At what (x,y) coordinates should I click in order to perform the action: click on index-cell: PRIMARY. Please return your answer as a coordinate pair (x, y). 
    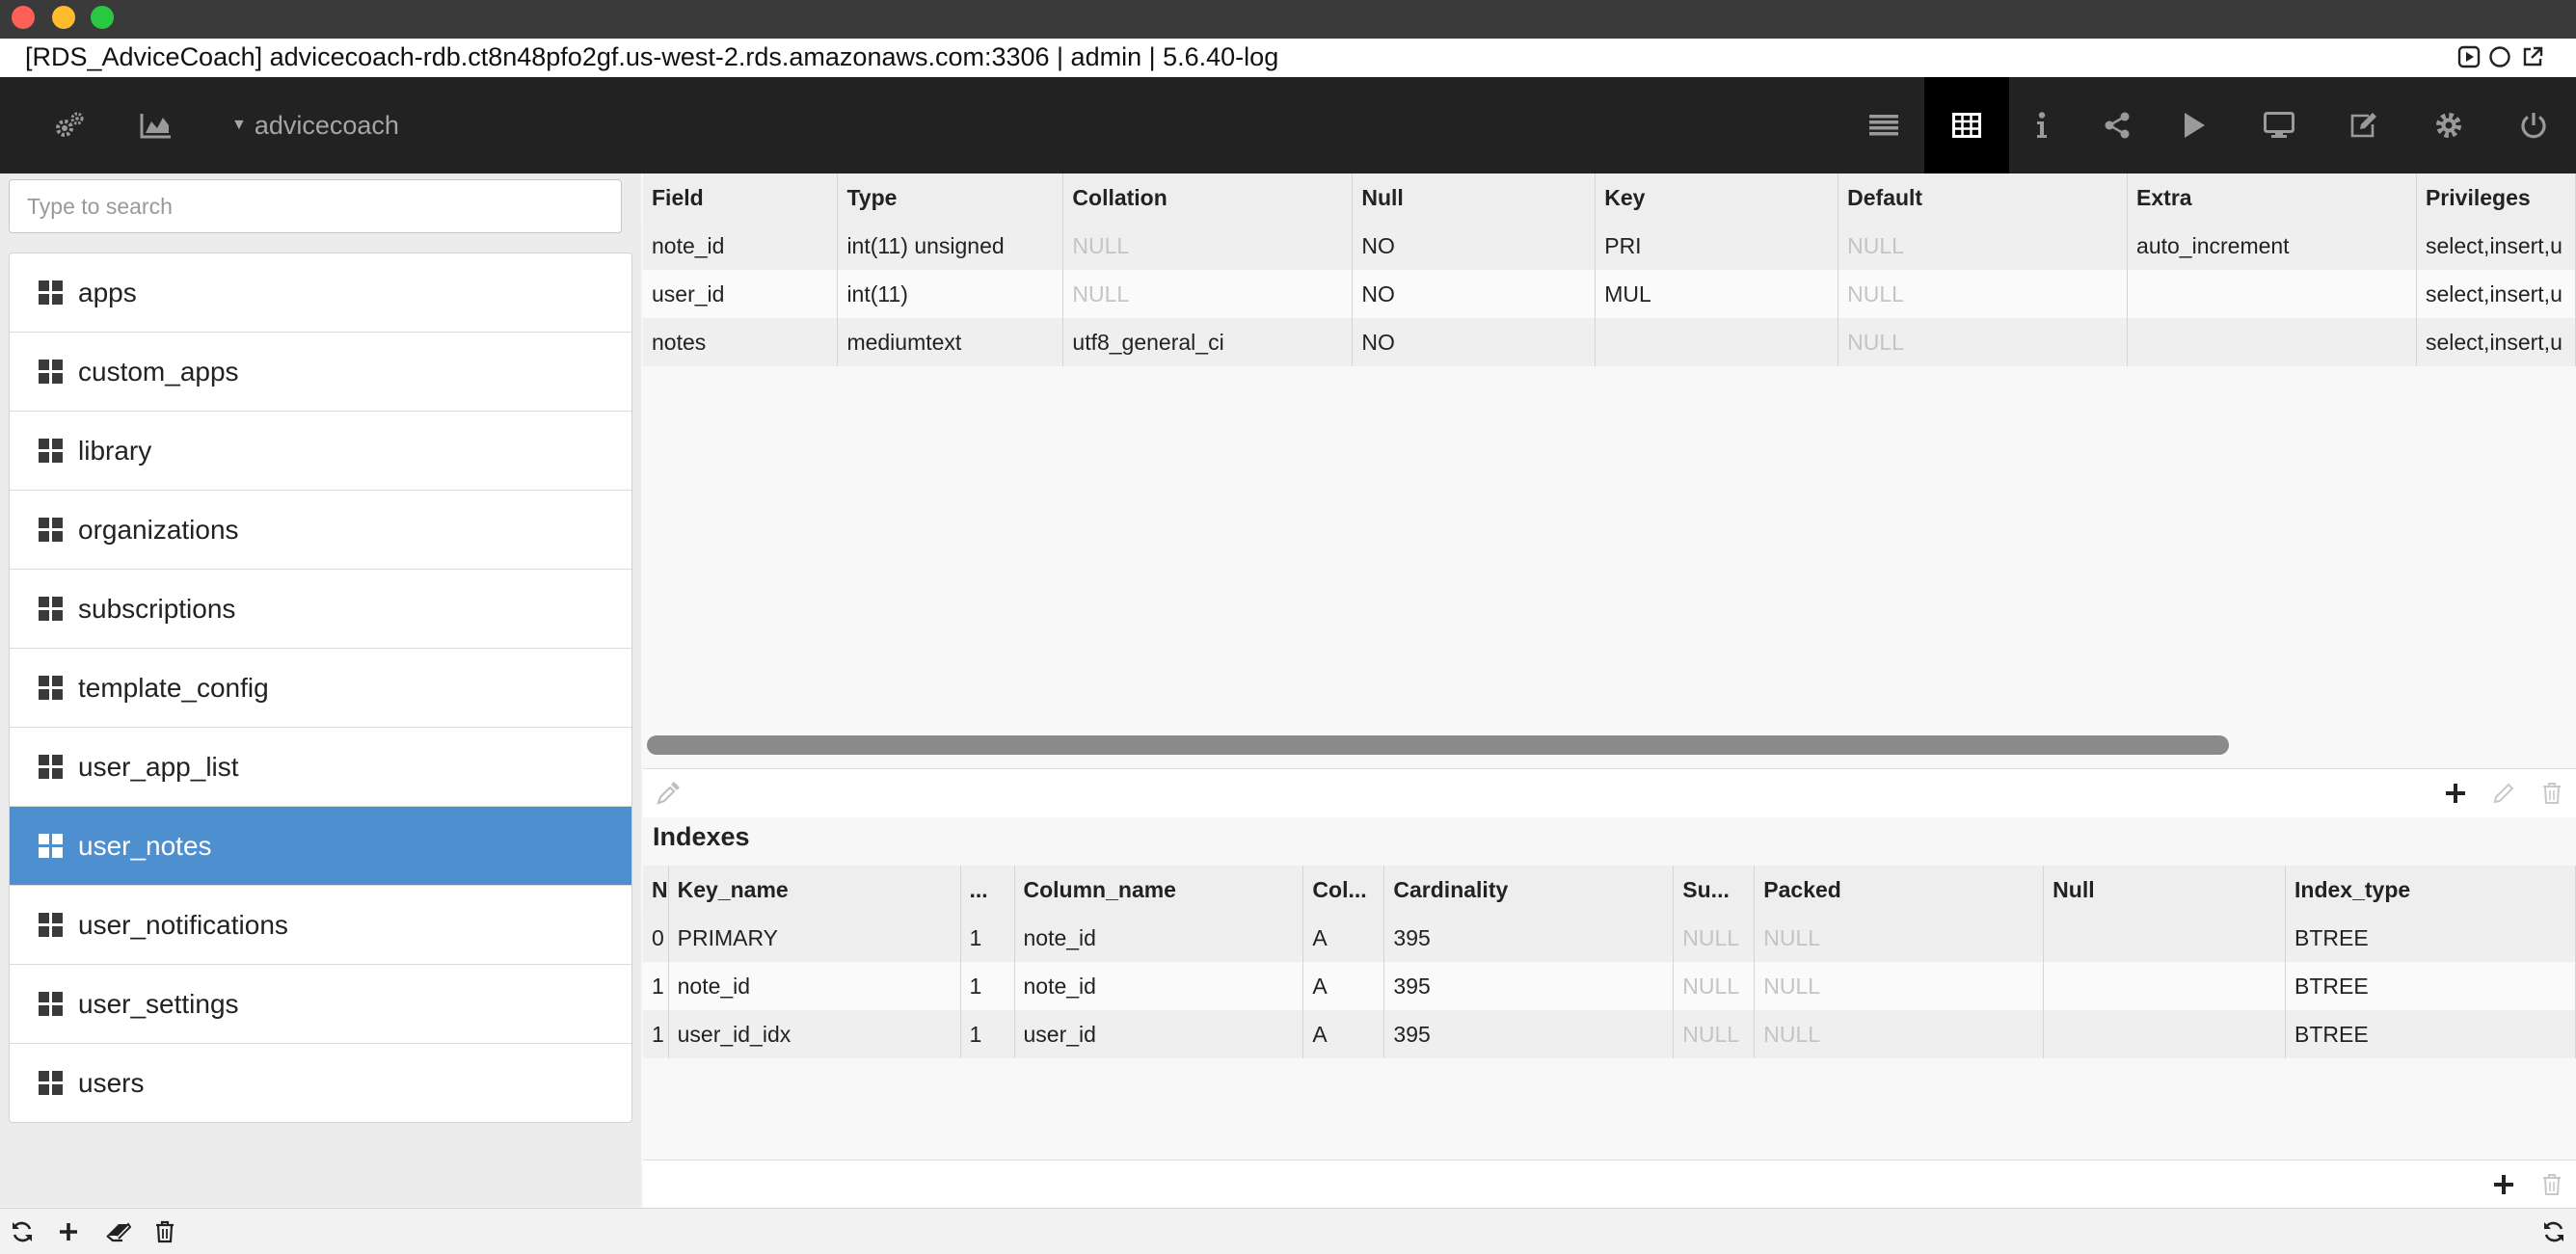
    Looking at the image, I should click on (815, 938).